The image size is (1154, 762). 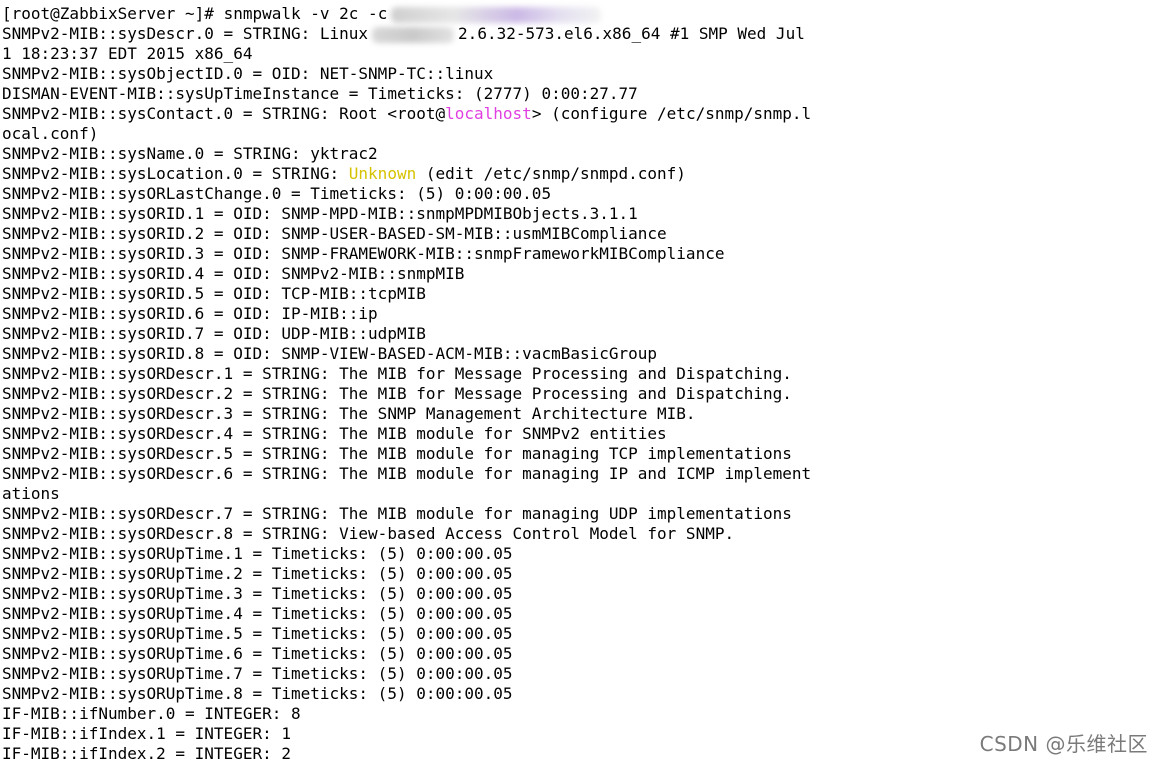 I want to click on command-line: [root@ZabbixServer ~]# snmpwalk -v 2c -c, so click(x=406, y=14).